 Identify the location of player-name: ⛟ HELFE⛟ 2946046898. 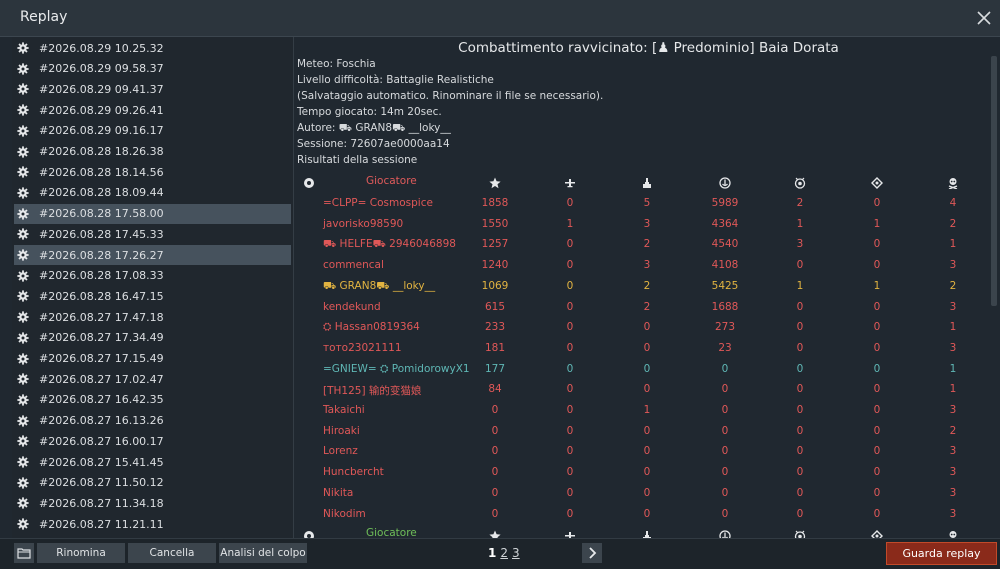
(389, 244).